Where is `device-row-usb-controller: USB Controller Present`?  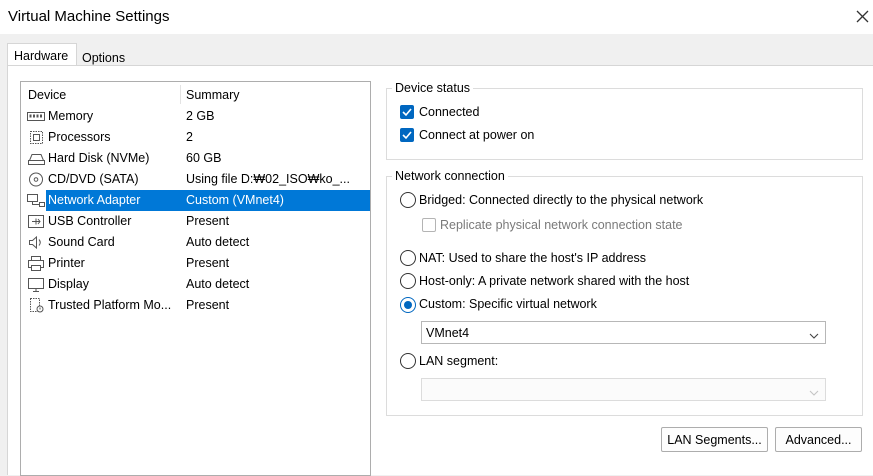 device-row-usb-controller: USB Controller Present is located at coordinates (195, 221).